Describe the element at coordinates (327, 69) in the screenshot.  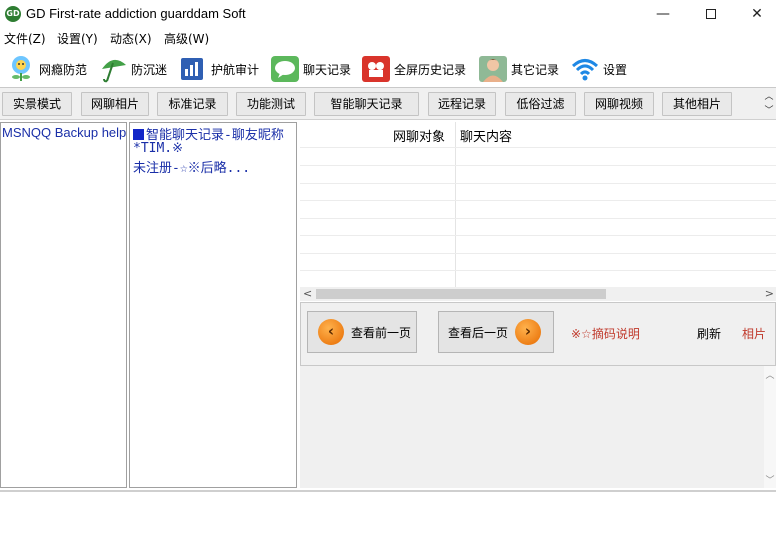
I see `toolbar-label: 聊天记录` at that location.